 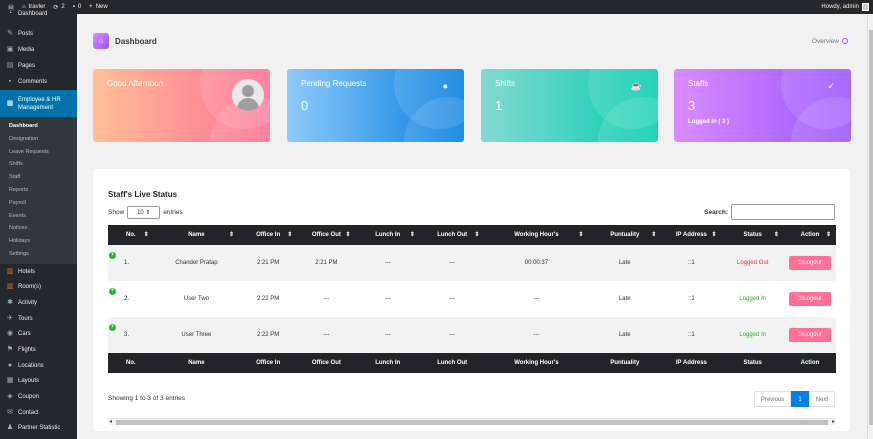 I want to click on sidebar-item-label: Contact, so click(x=28, y=412).